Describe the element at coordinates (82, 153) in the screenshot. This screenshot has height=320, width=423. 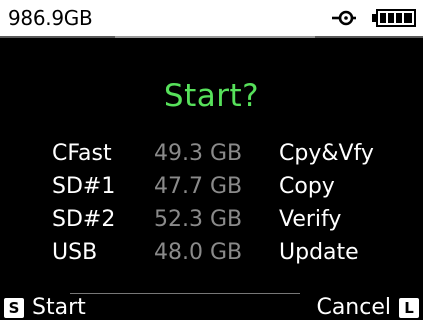
I see `device-name: CFast` at that location.